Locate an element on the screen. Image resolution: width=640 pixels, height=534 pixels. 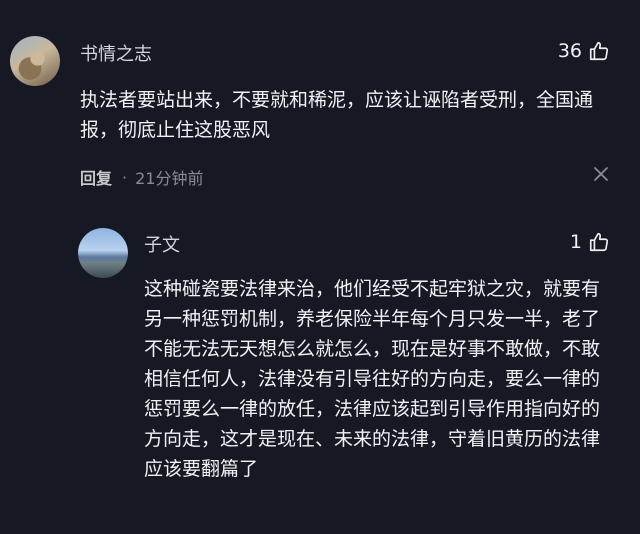
comment-time: 21分钟前 is located at coordinates (169, 178).